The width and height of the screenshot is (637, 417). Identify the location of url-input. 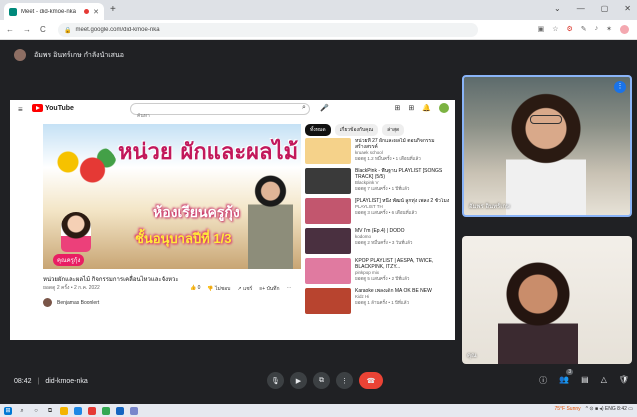
(265, 30).